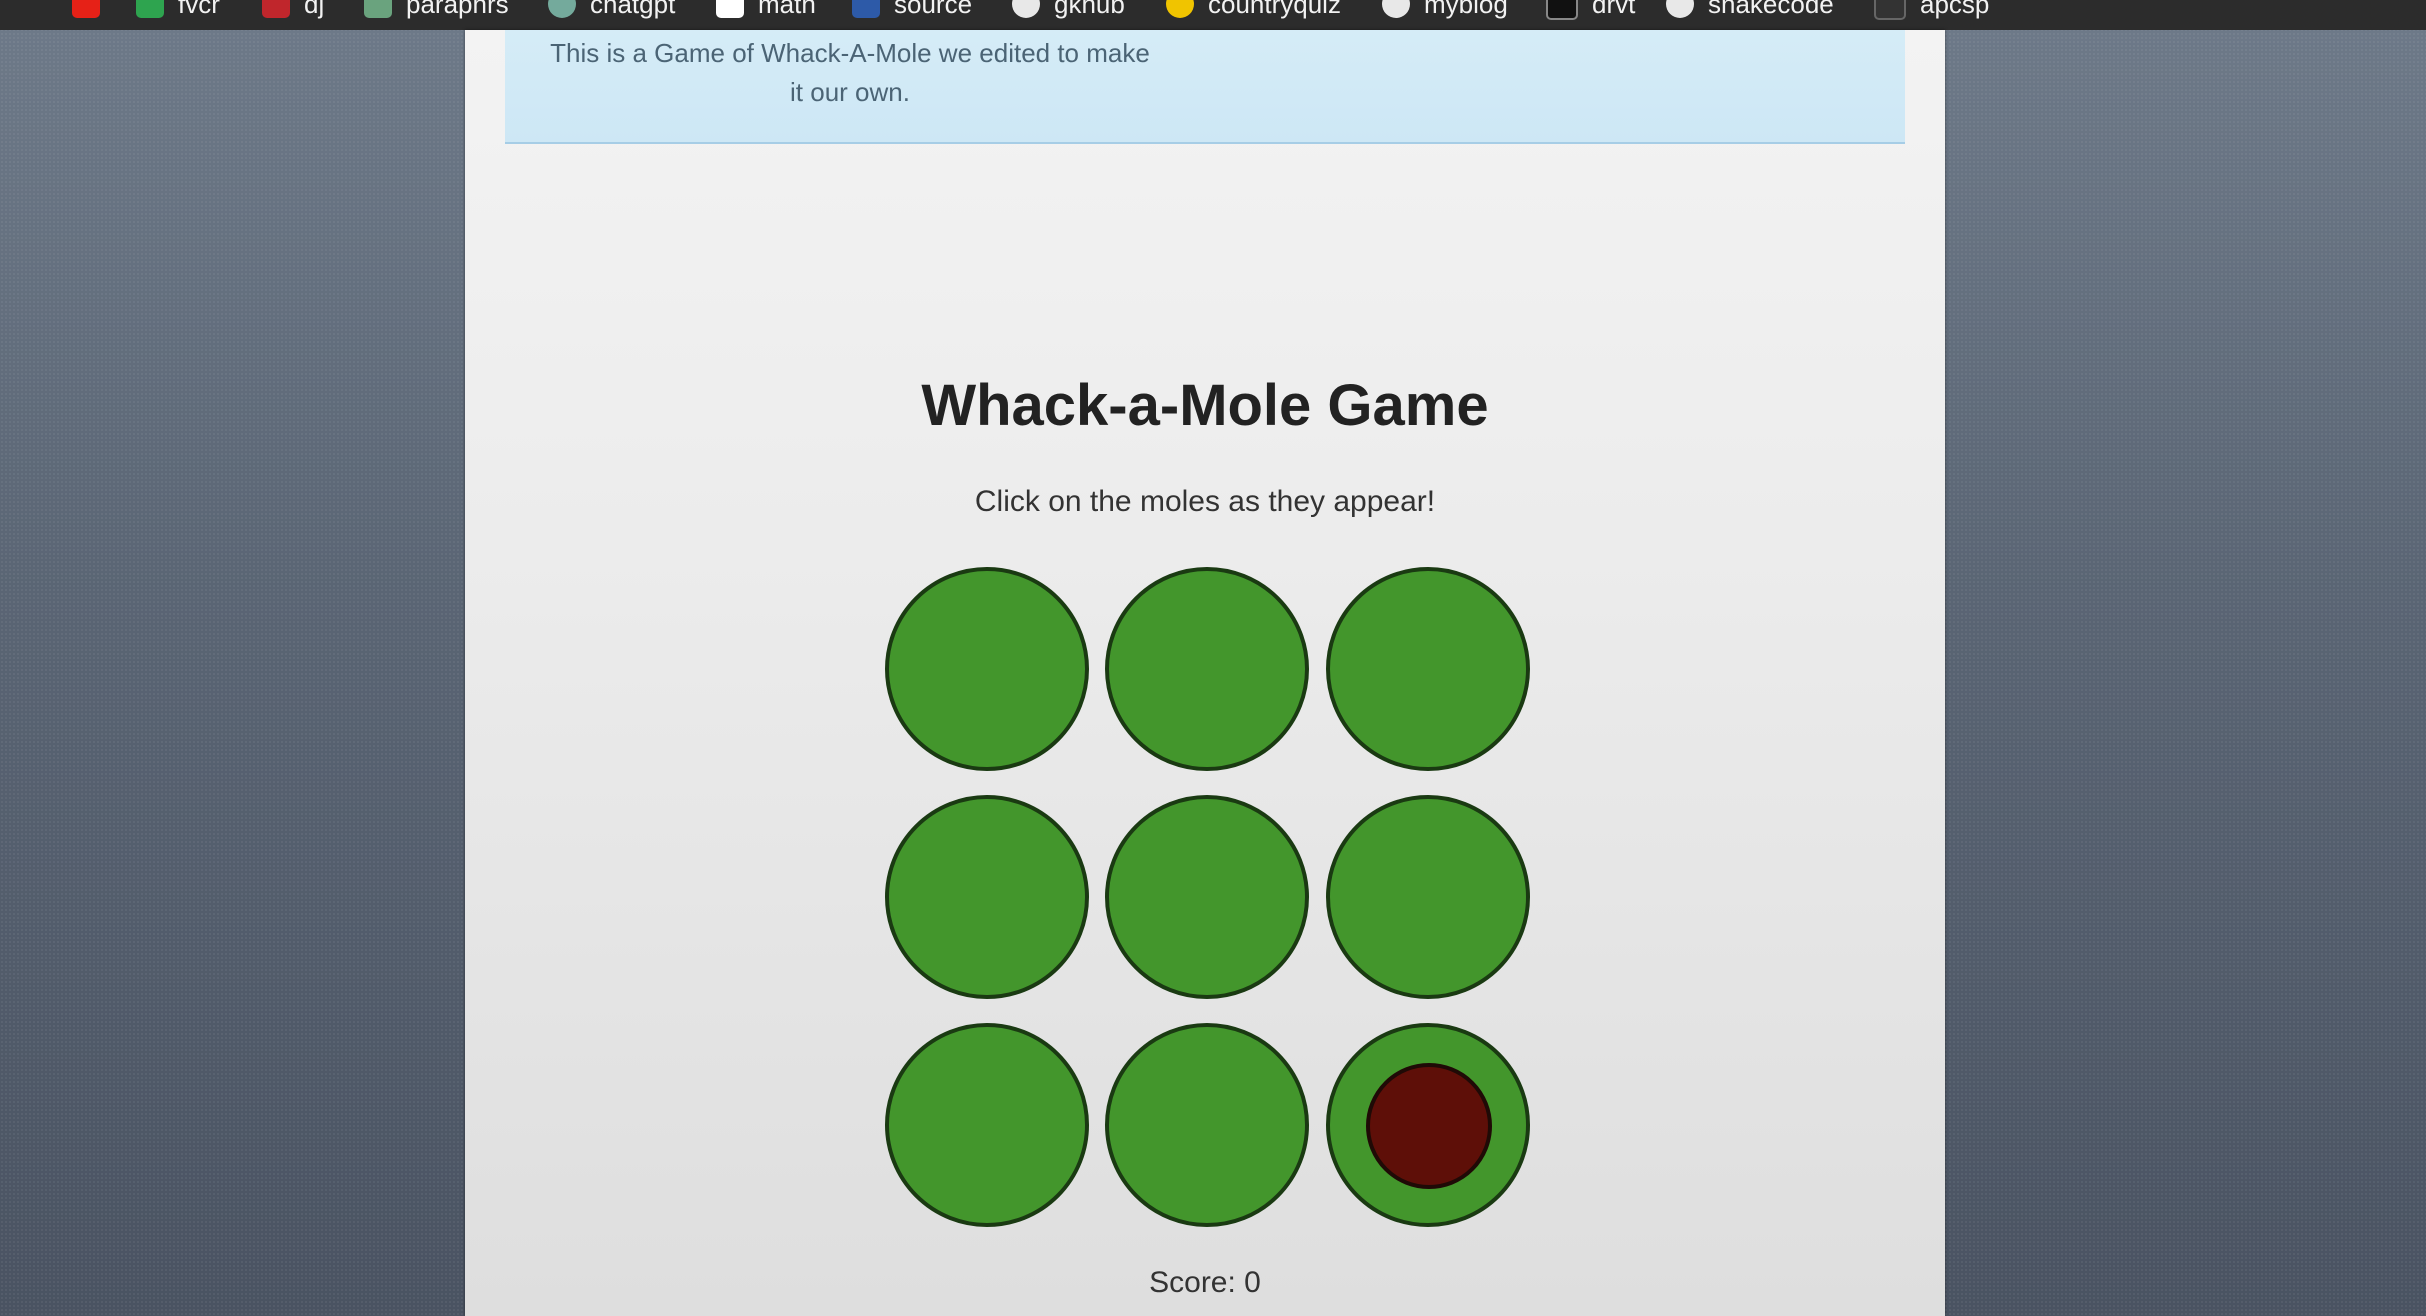  I want to click on bookmark-label: chatgpt, so click(633, 9).